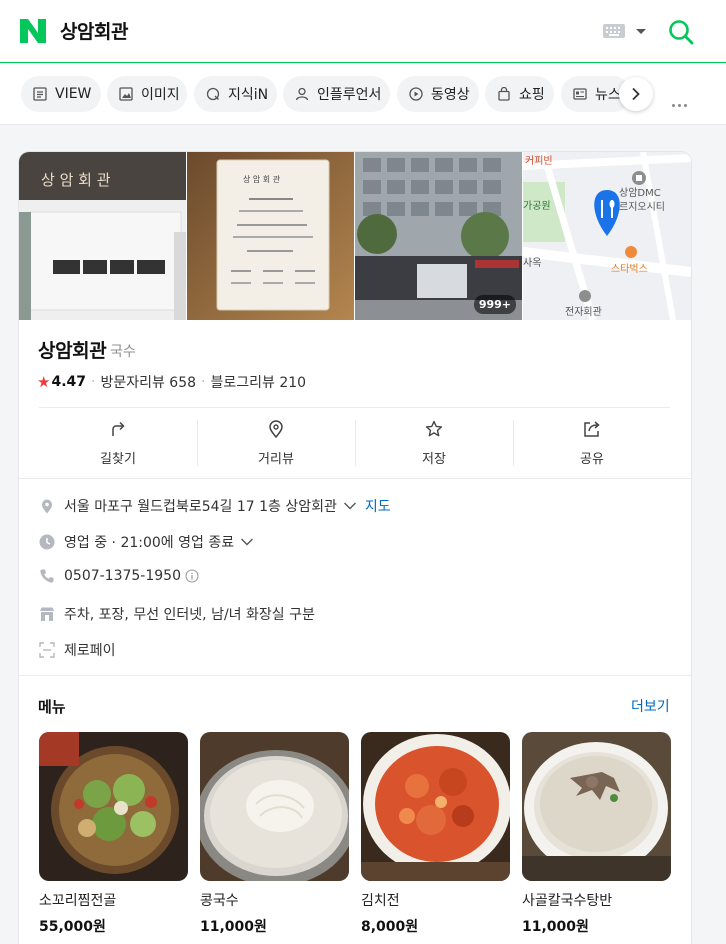 The image size is (726, 944). I want to click on location-icon, so click(47, 506).